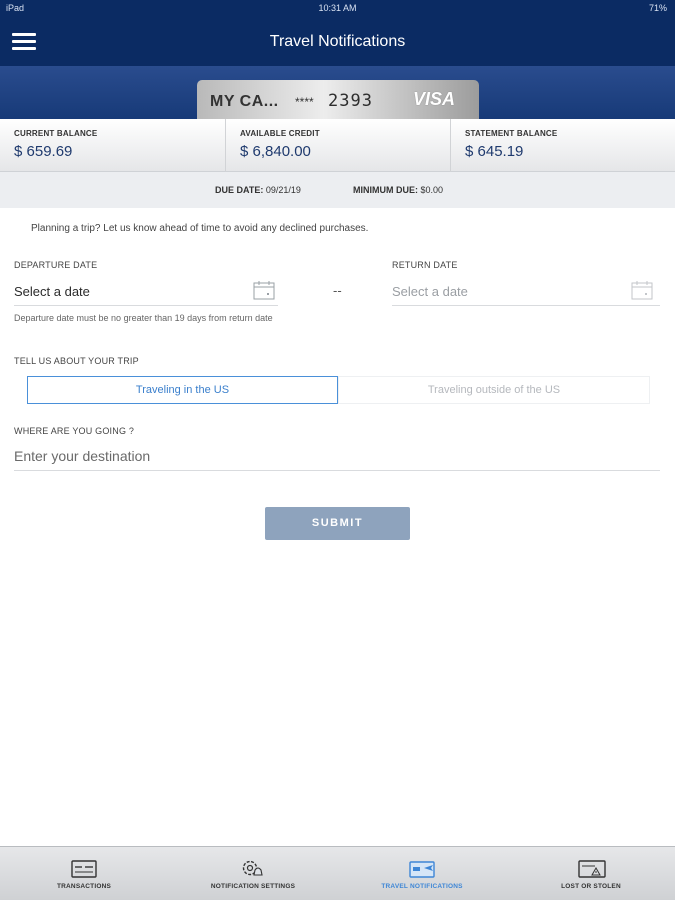 This screenshot has width=675, height=900. Describe the element at coordinates (425, 265) in the screenshot. I see `return-date-label: RETURN DATE` at that location.